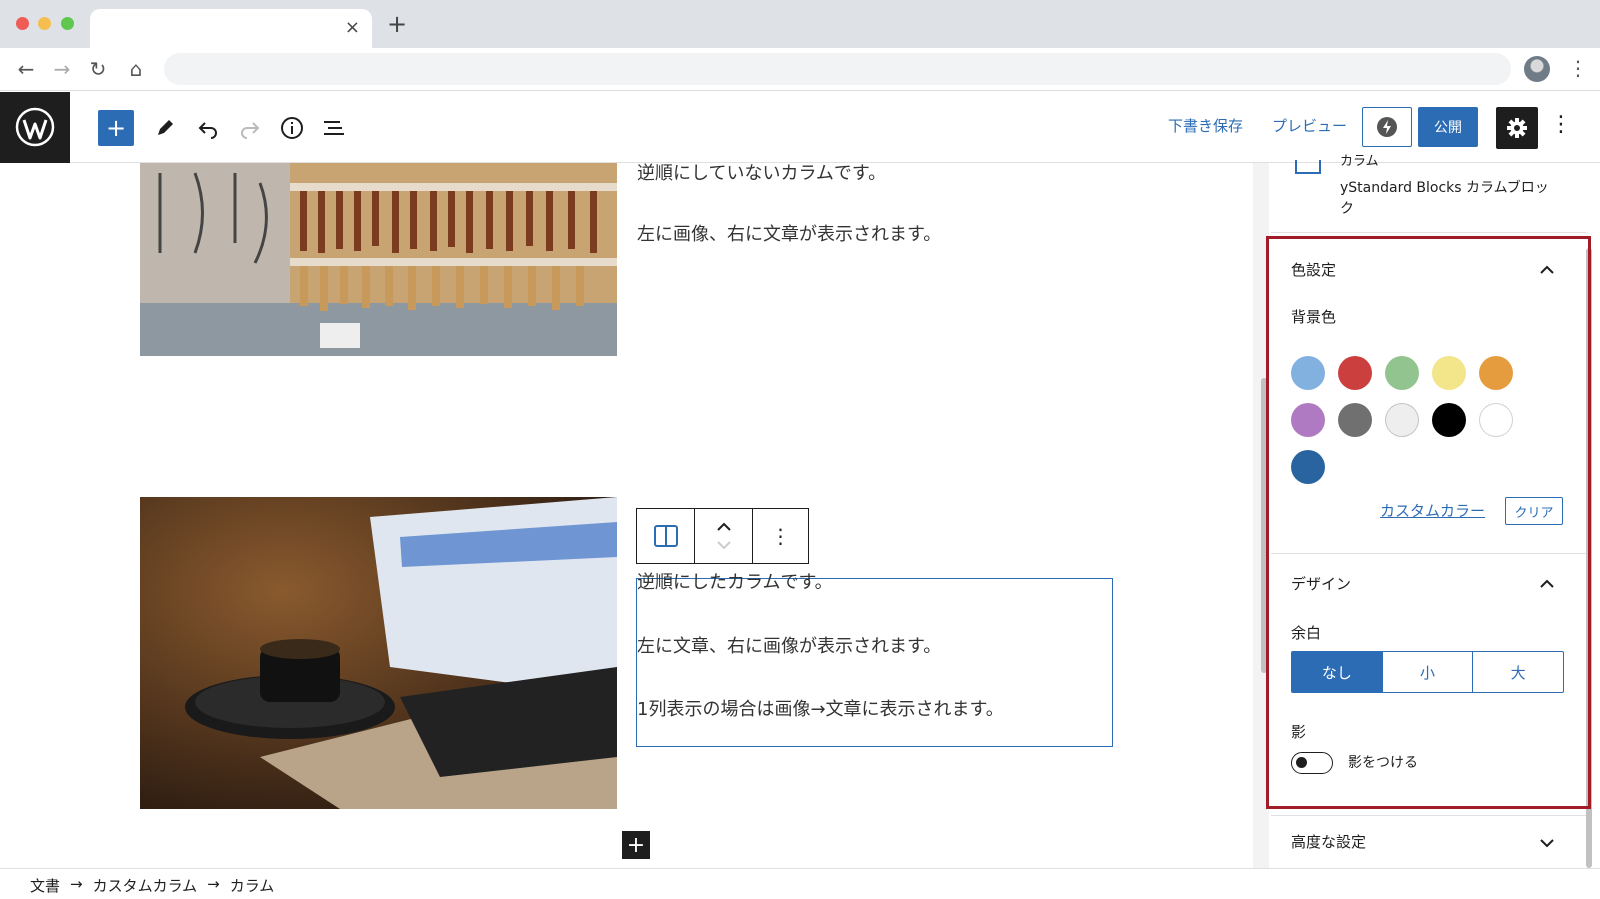 The width and height of the screenshot is (1600, 899). What do you see at coordinates (1314, 317) in the screenshot?
I see `background-color-label: 背景色` at bounding box center [1314, 317].